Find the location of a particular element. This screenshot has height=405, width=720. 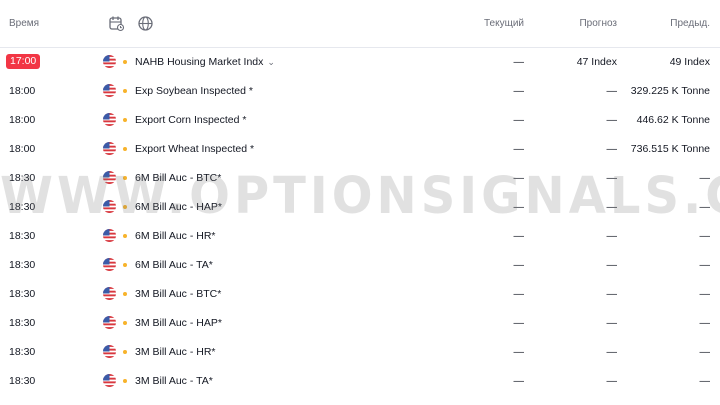

table-header: Время Текущий Прогноз Предыд. is located at coordinates (360, 24).